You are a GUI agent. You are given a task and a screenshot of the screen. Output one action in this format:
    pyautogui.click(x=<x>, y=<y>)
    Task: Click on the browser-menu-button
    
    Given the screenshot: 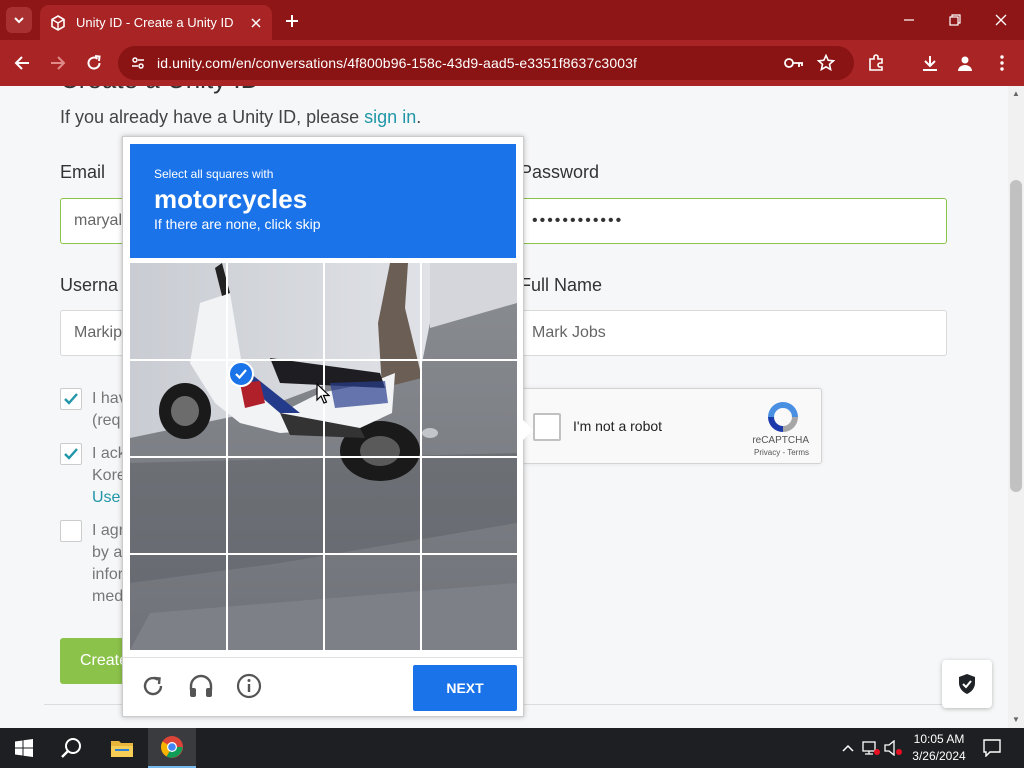 What is the action you would take?
    pyautogui.click(x=1002, y=63)
    